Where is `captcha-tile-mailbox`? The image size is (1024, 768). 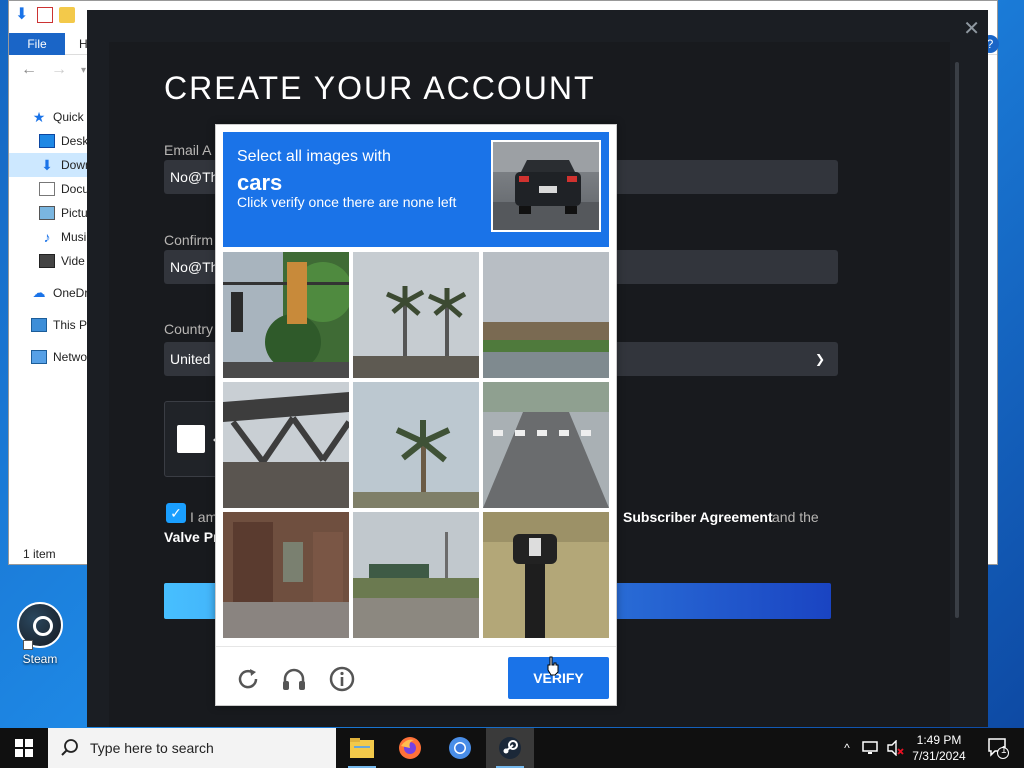 captcha-tile-mailbox is located at coordinates (546, 575).